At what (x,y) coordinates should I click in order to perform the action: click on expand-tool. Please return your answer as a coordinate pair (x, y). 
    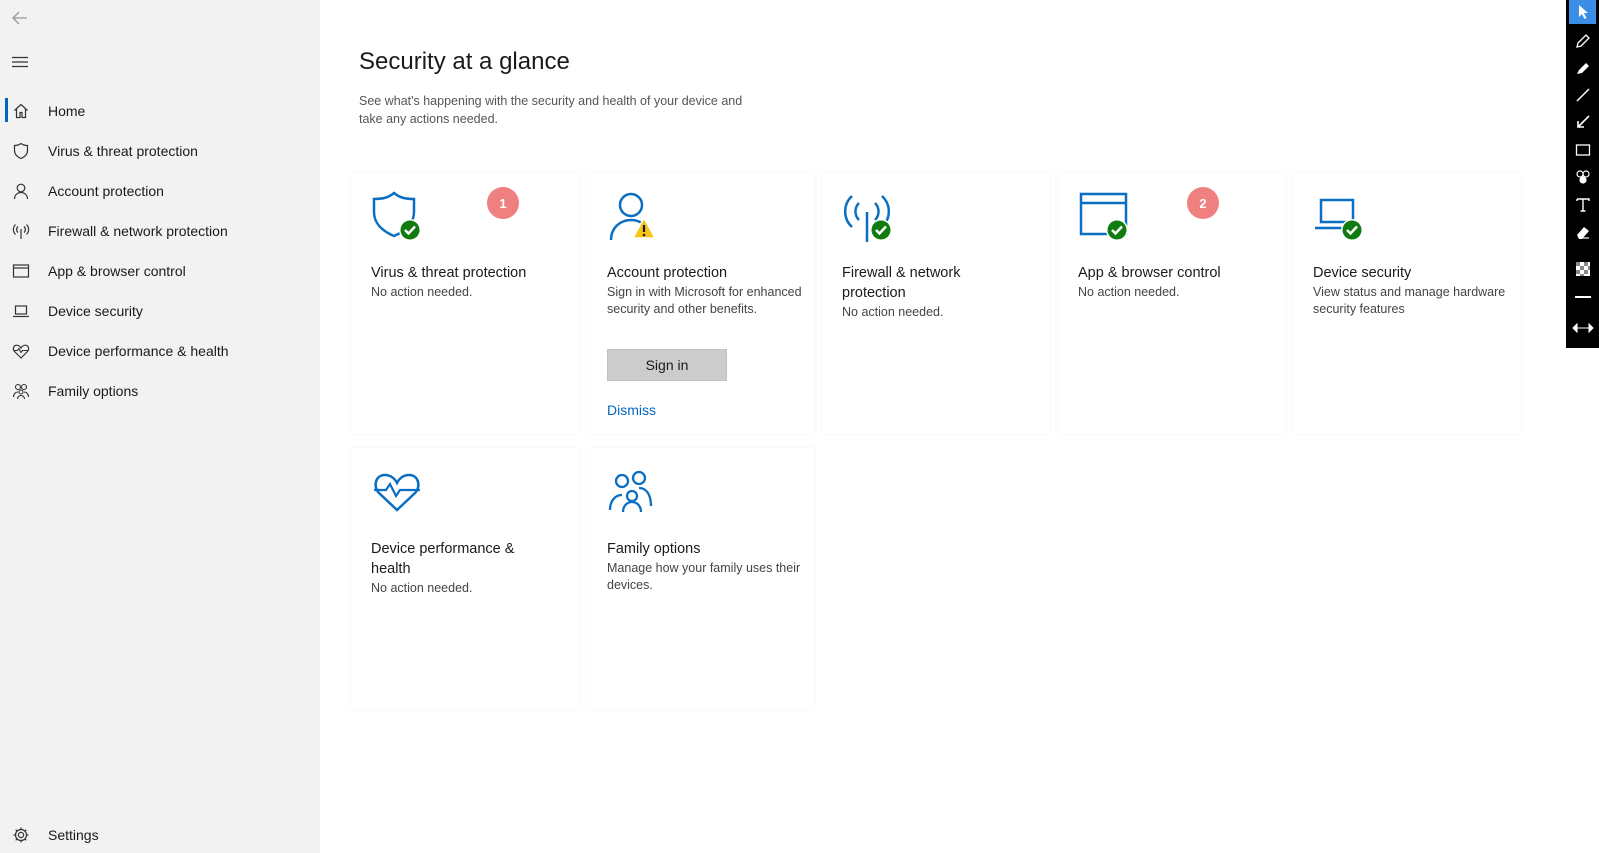
    Looking at the image, I should click on (1582, 328).